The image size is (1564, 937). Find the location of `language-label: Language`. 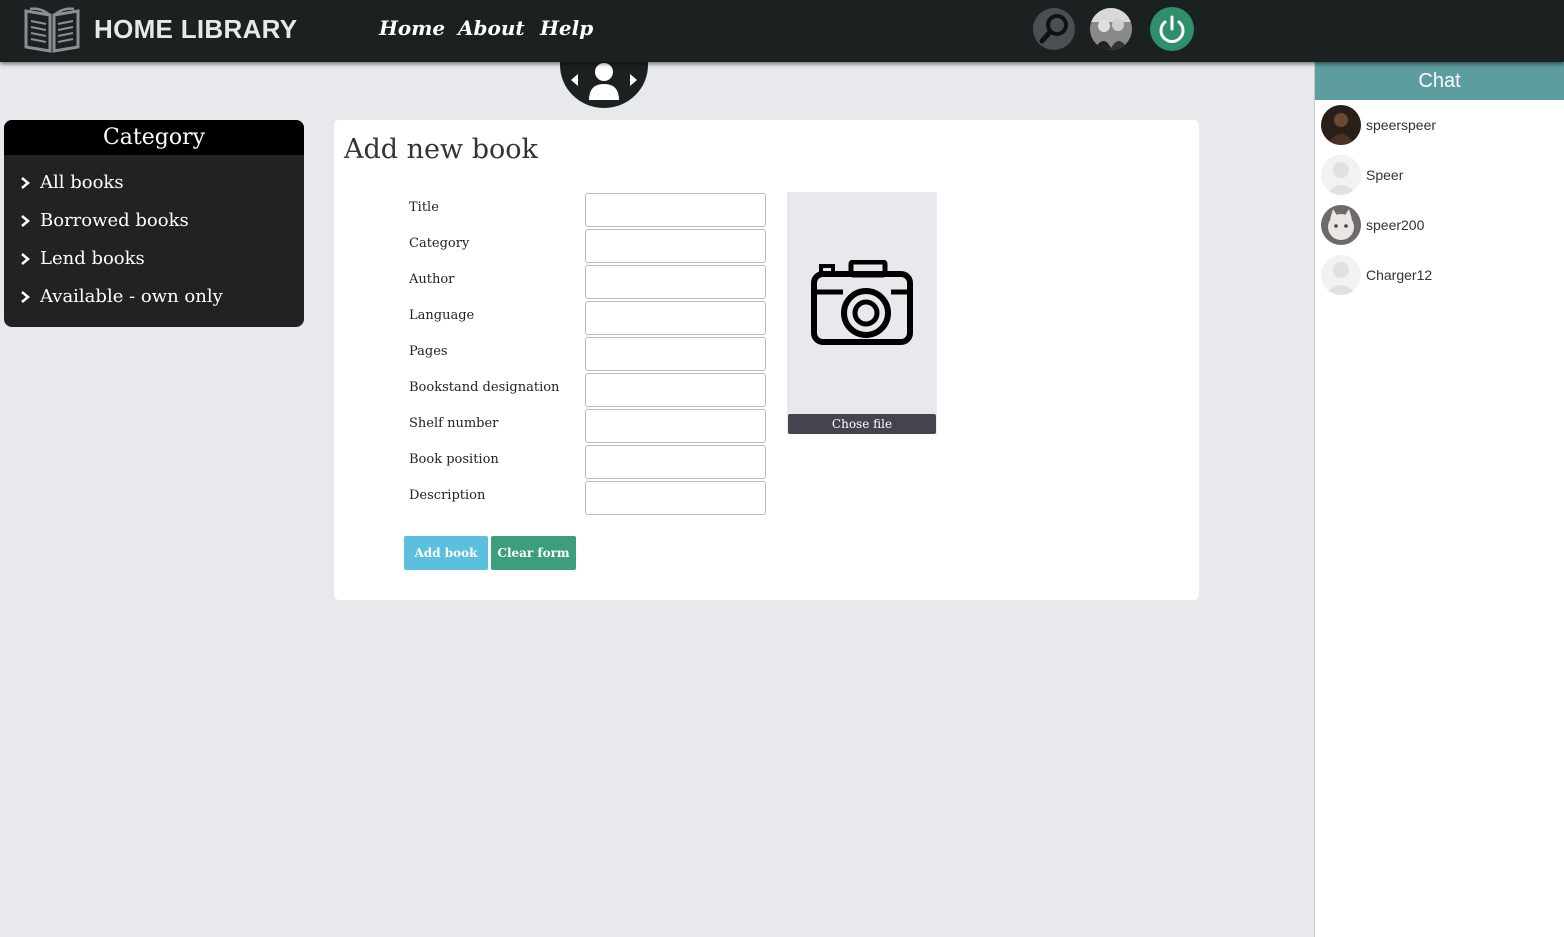

language-label: Language is located at coordinates (442, 315).